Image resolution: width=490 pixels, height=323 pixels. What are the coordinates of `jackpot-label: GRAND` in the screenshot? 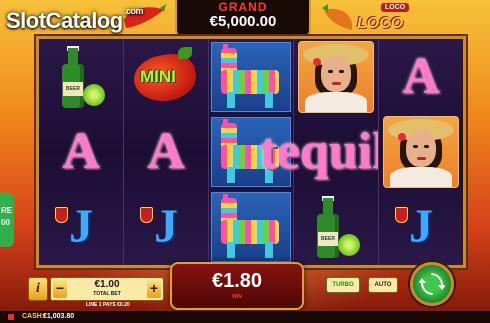 It's located at (243, 7).